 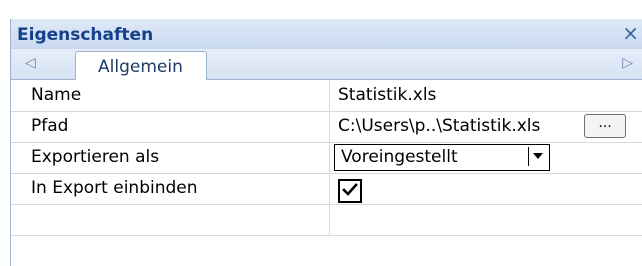 What do you see at coordinates (114, 188) in the screenshot?
I see `property-name: In Export einbinden` at bounding box center [114, 188].